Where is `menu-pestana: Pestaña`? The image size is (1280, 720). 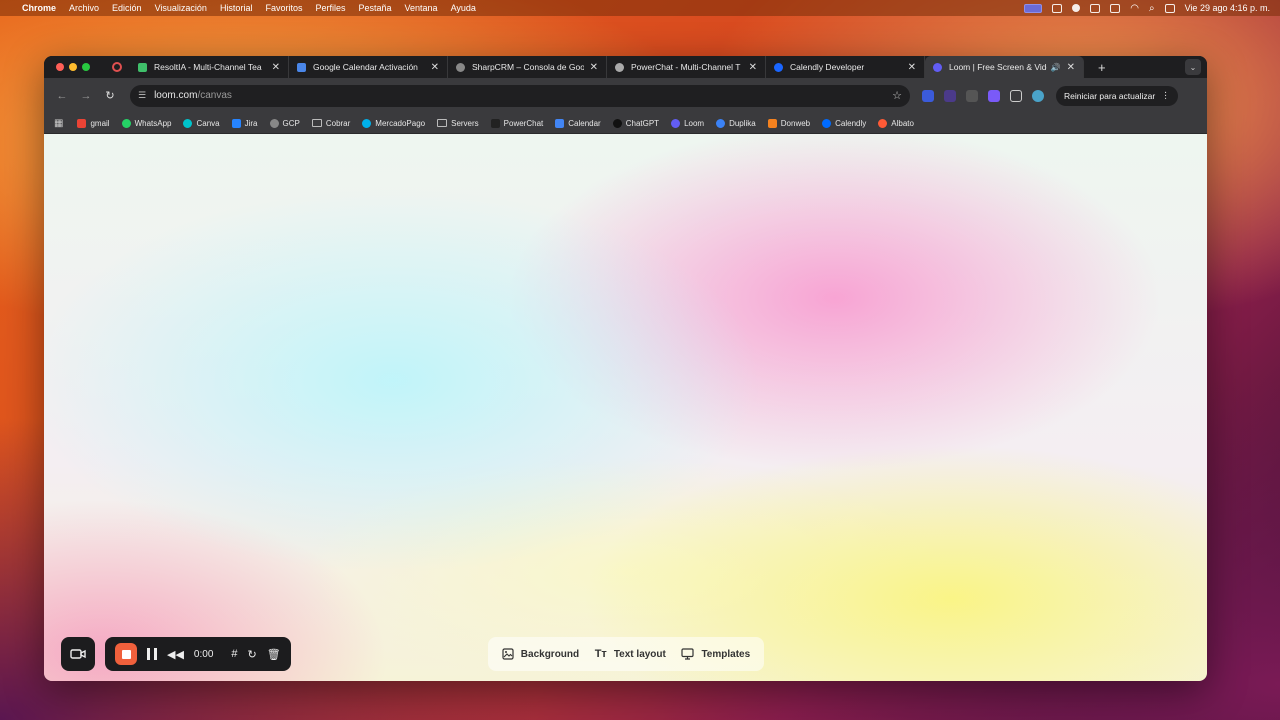
menu-pestana: Pestaña is located at coordinates (374, 8).